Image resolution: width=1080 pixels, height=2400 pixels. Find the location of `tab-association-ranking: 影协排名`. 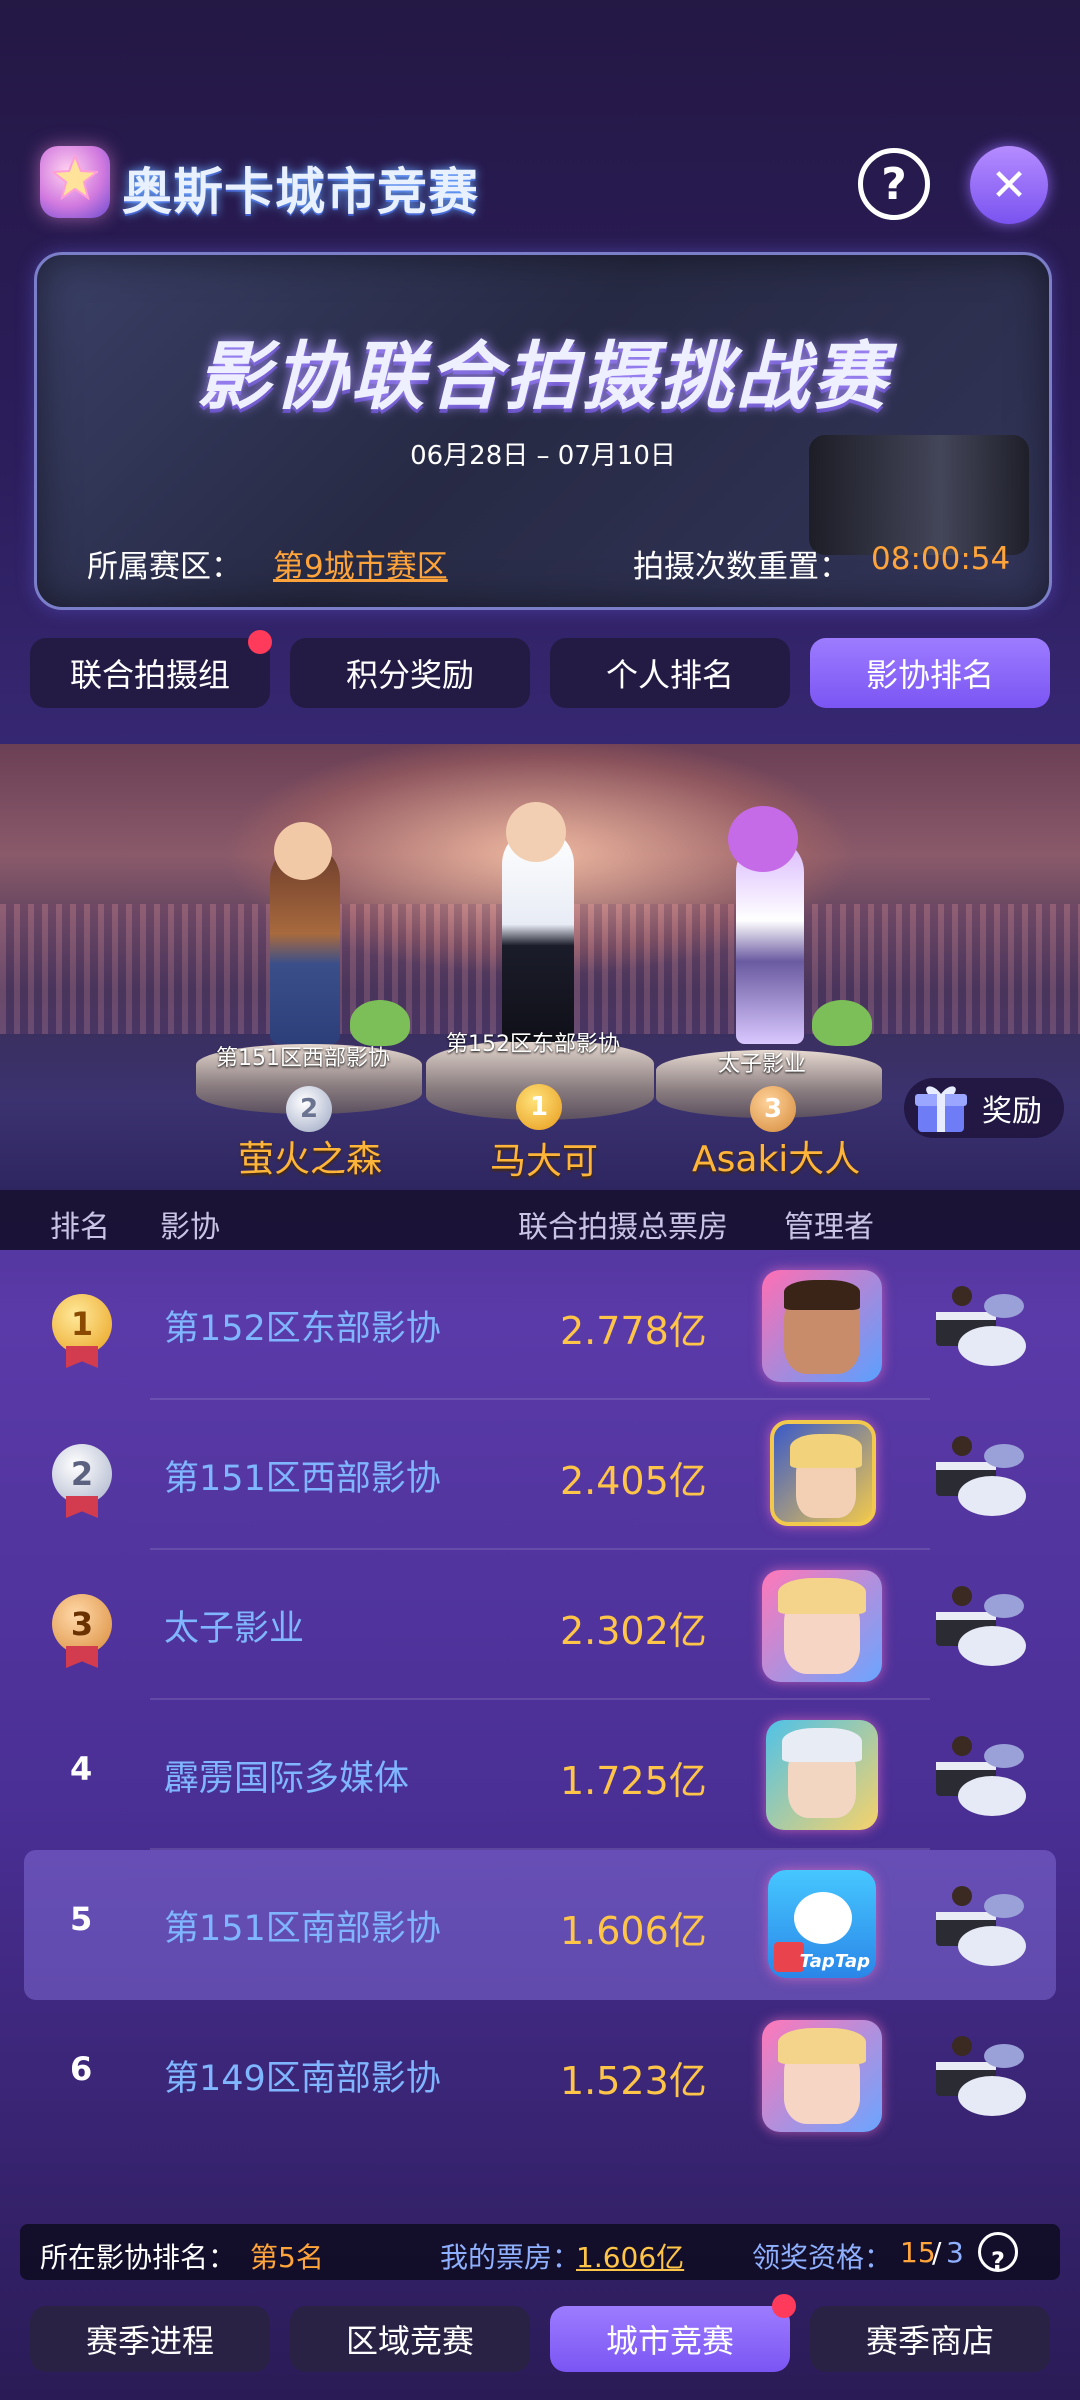

tab-association-ranking: 影协排名 is located at coordinates (930, 673).